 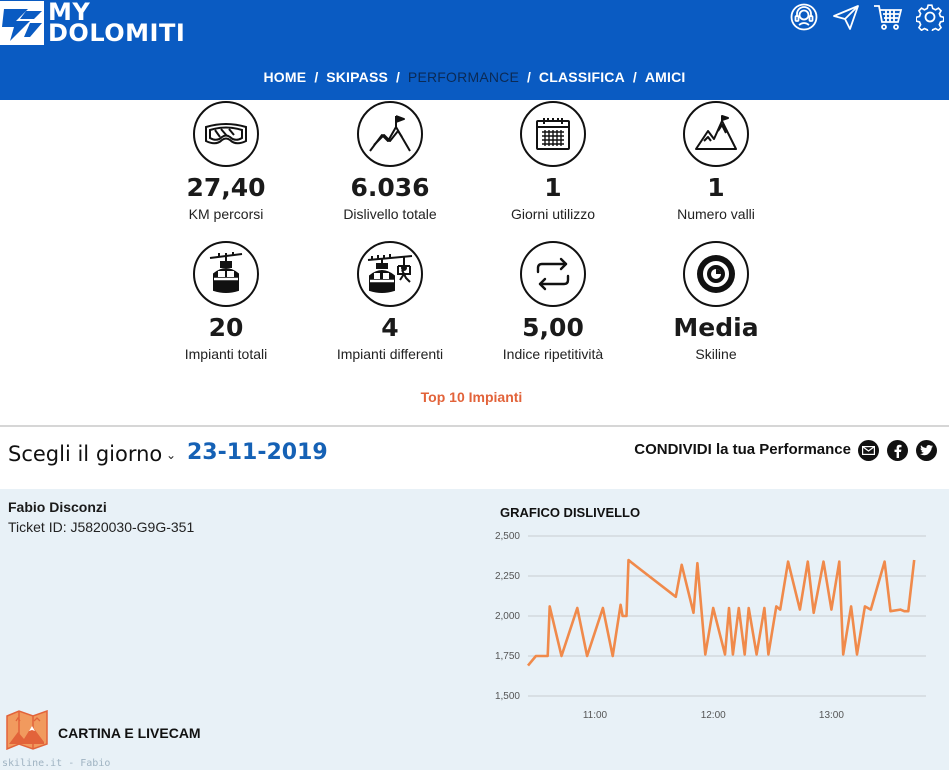 What do you see at coordinates (57, 507) in the screenshot?
I see `user-name: Fabio Disconzi` at bounding box center [57, 507].